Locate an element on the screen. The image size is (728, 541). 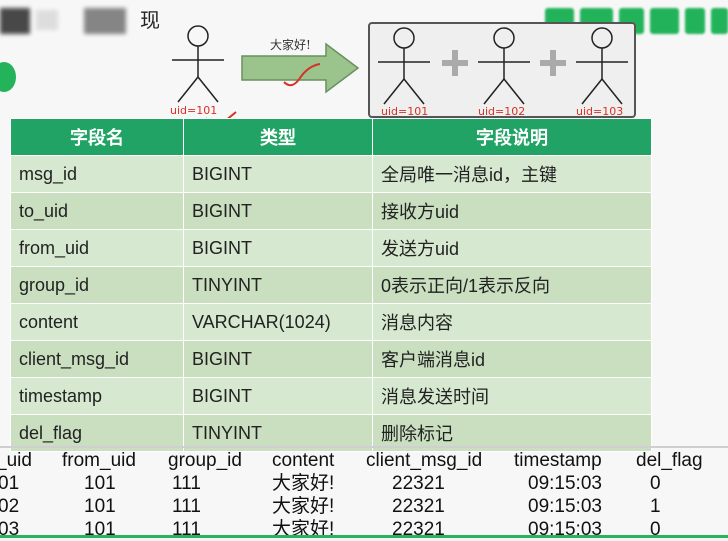
sender-figure is located at coordinates (198, 67).